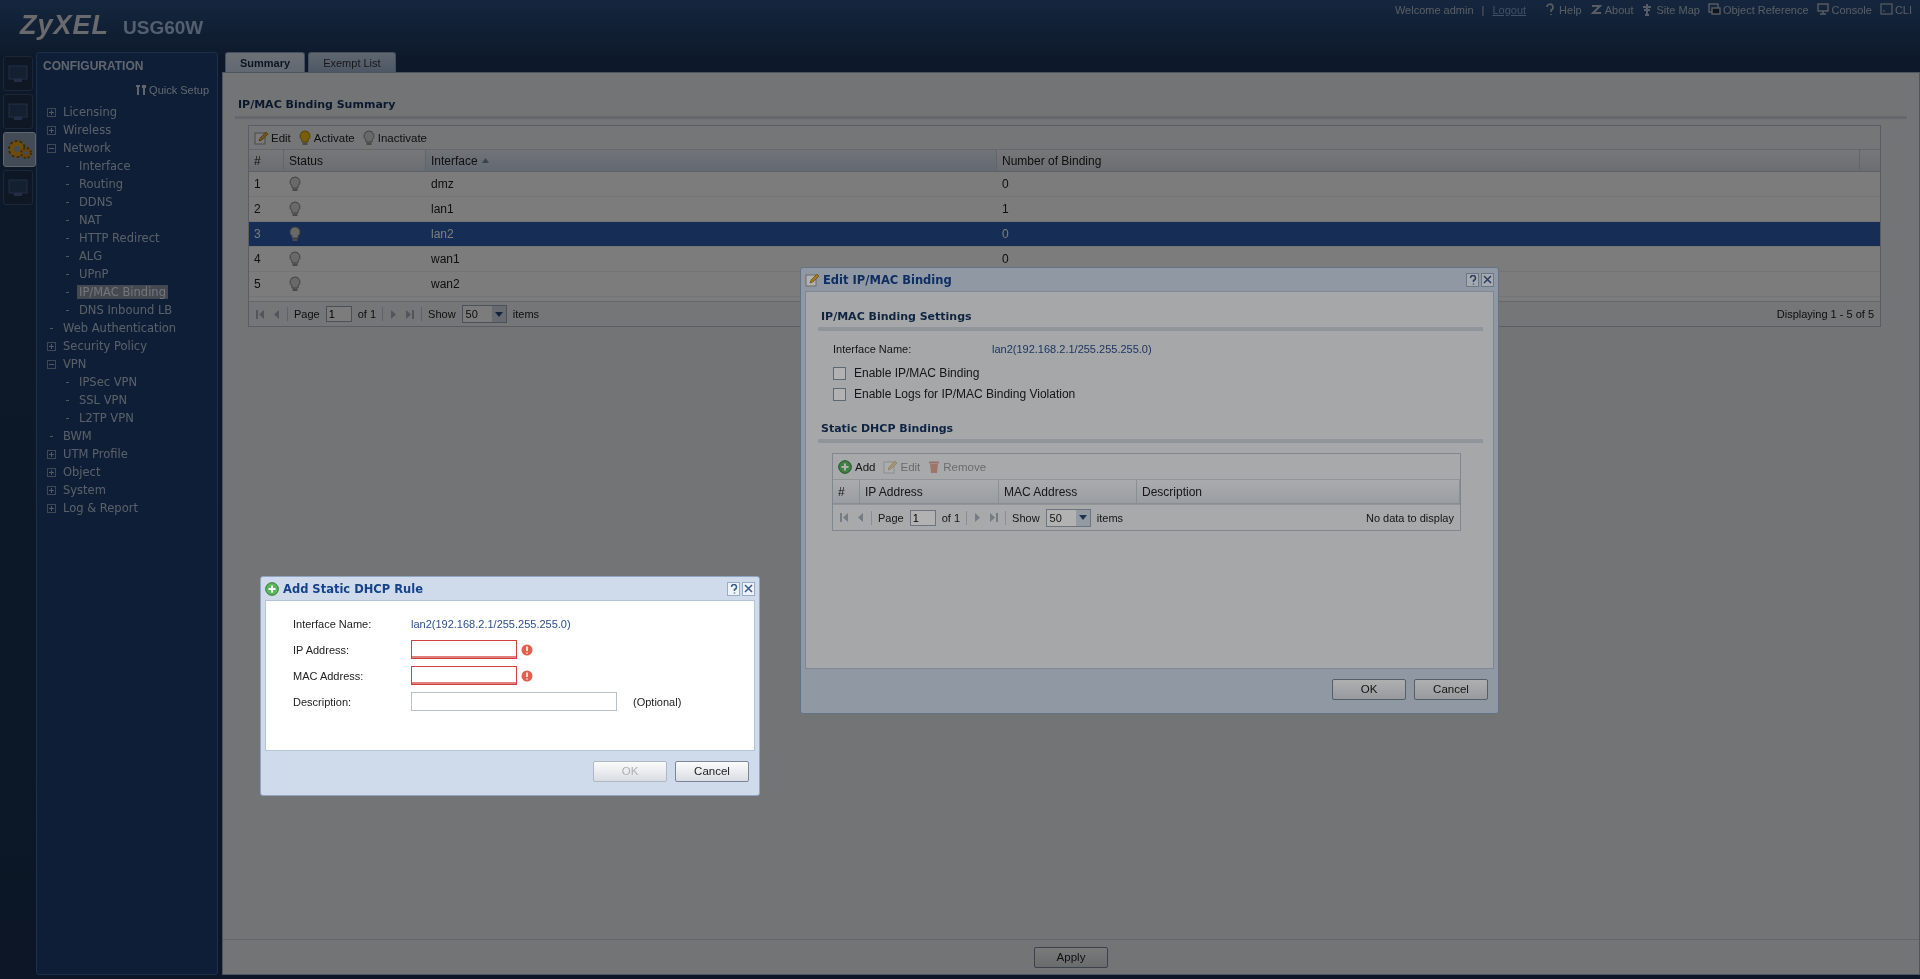  Describe the element at coordinates (527, 649) in the screenshot. I see `error-icon` at that location.